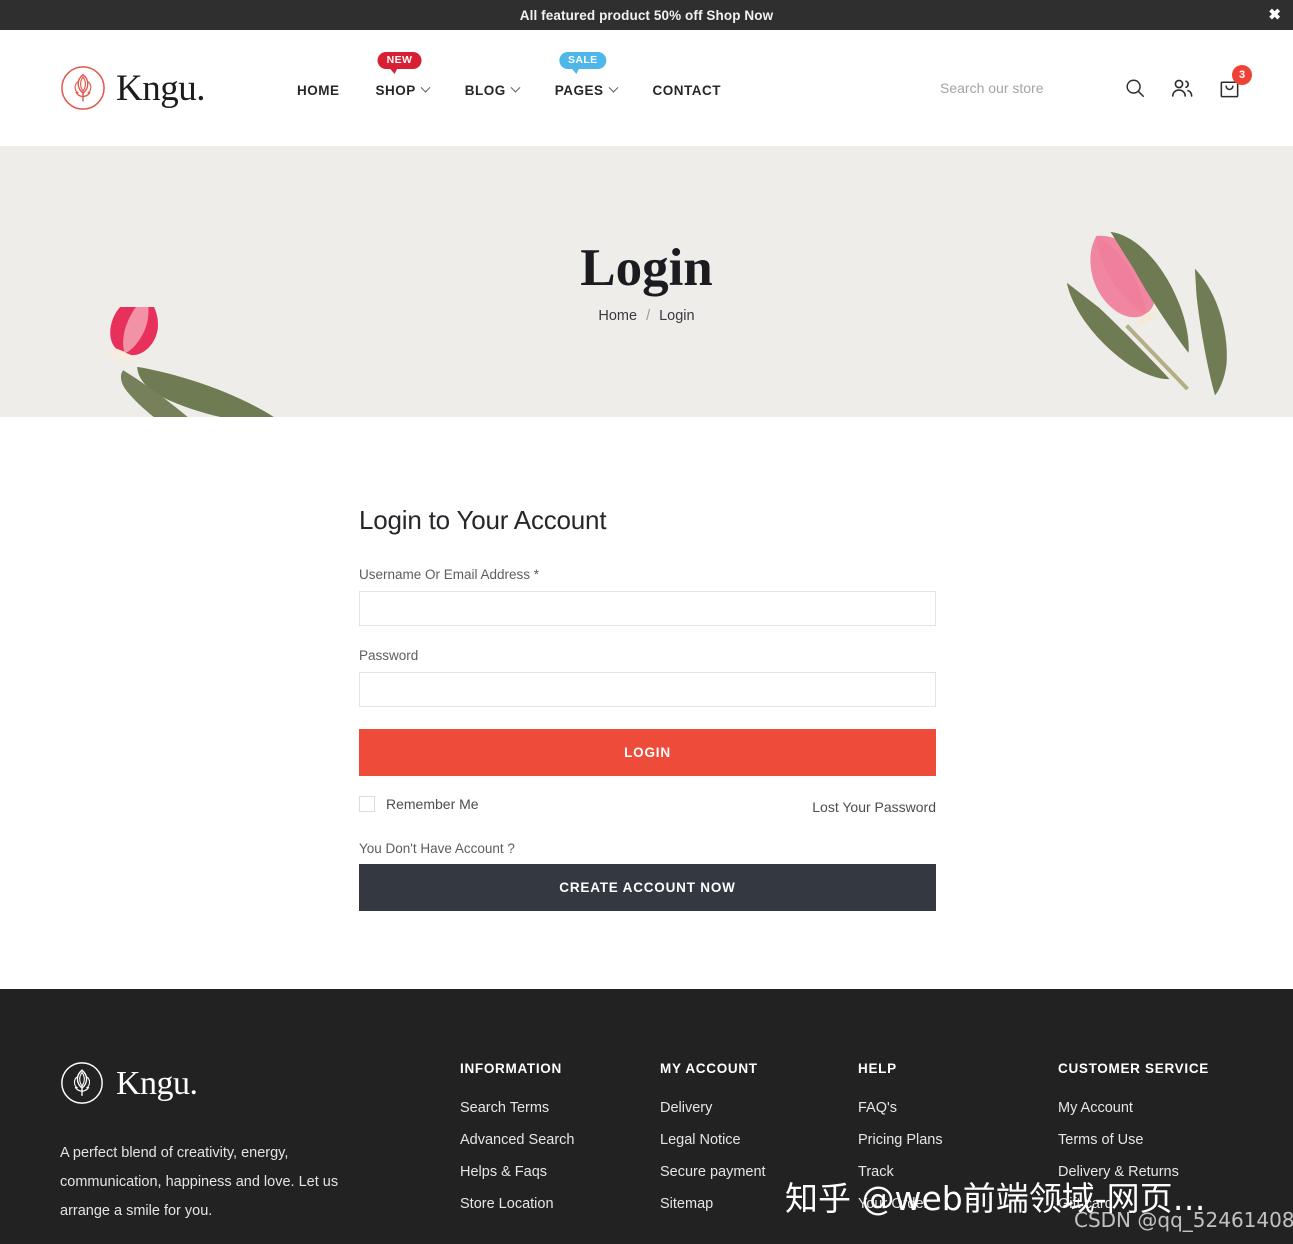  What do you see at coordinates (759, 1204) in the screenshot?
I see `footer-link: Sitemap` at bounding box center [759, 1204].